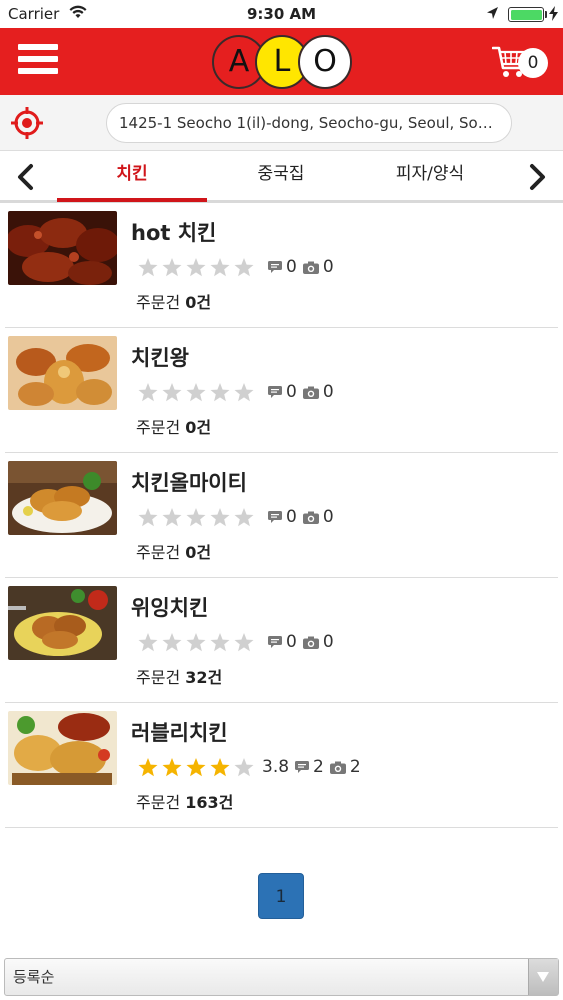 The height and width of the screenshot is (1000, 563). I want to click on restaurant-row: 치킨왕 0 0 주문건 0건, so click(281, 390).